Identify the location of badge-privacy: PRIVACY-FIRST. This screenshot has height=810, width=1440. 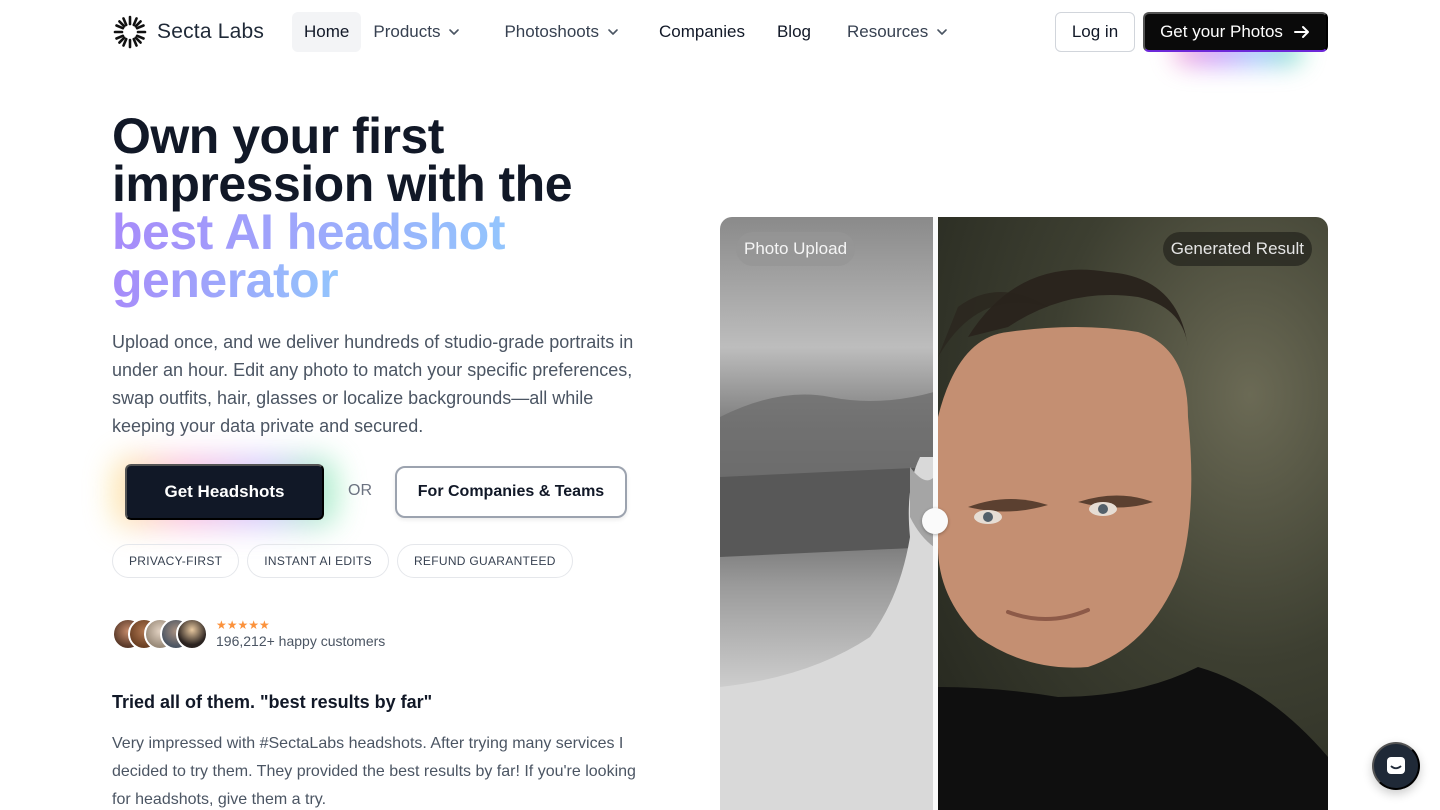
(176, 561).